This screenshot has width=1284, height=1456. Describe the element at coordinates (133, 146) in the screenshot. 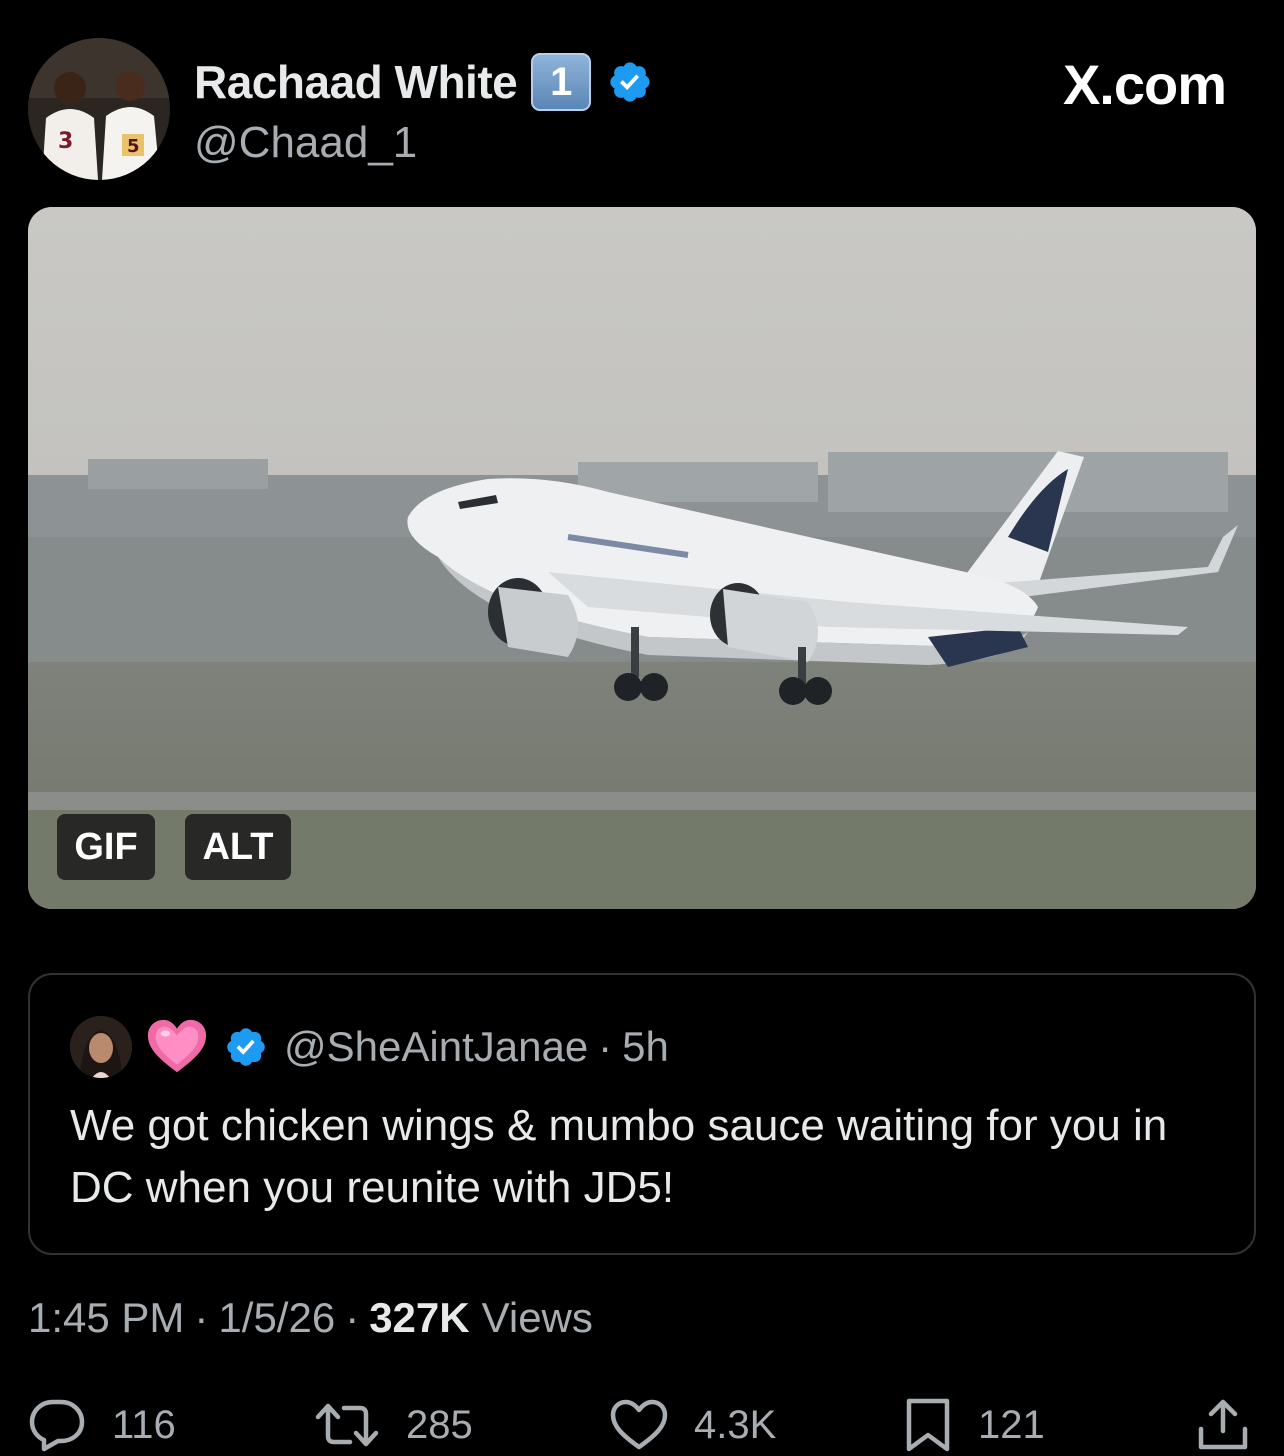

I see `svg-text: 5` at that location.